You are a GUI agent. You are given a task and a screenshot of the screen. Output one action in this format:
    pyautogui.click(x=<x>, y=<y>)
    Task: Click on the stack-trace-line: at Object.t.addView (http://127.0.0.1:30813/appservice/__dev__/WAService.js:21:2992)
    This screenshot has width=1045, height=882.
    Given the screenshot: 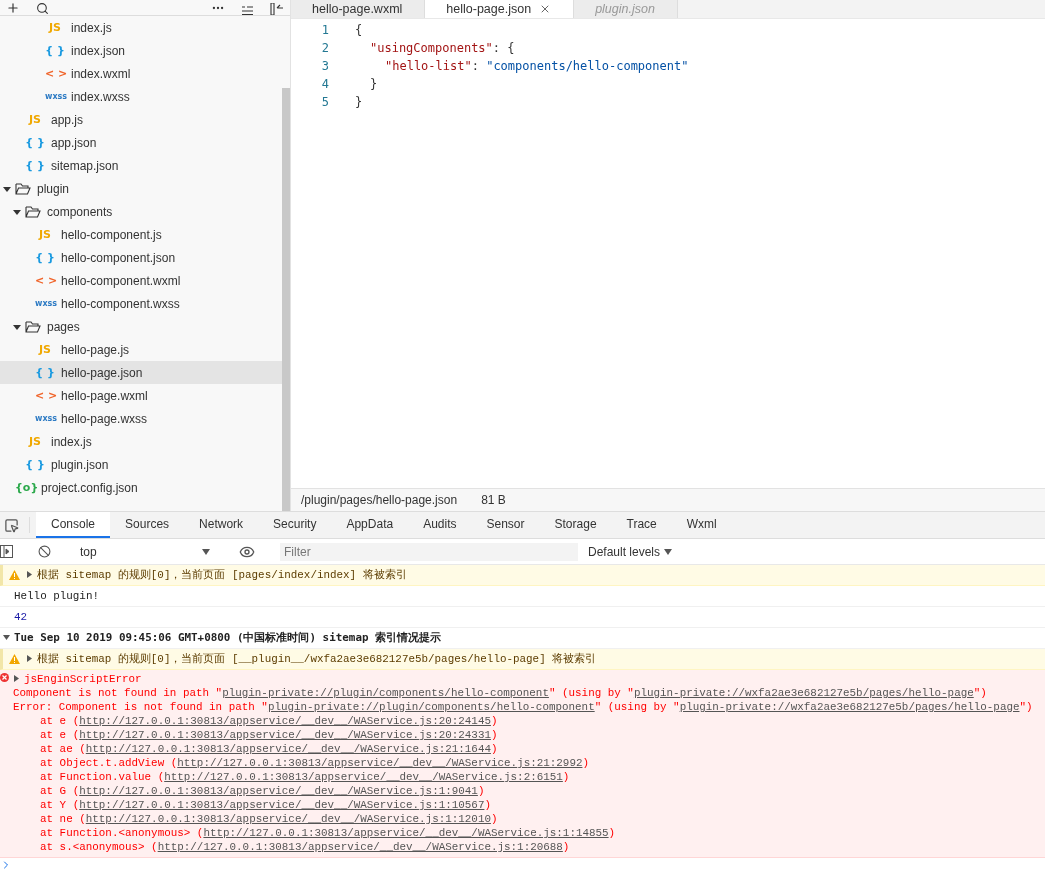 What is the action you would take?
    pyautogui.click(x=314, y=763)
    